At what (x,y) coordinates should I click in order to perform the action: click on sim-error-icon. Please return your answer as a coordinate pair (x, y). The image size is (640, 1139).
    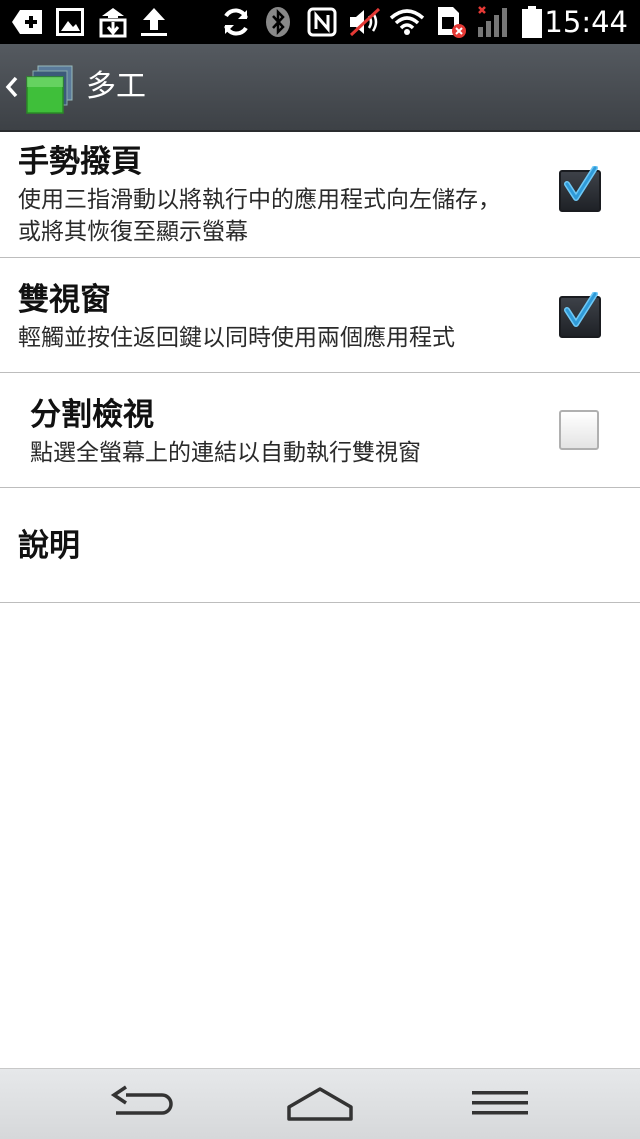
    Looking at the image, I should click on (451, 22).